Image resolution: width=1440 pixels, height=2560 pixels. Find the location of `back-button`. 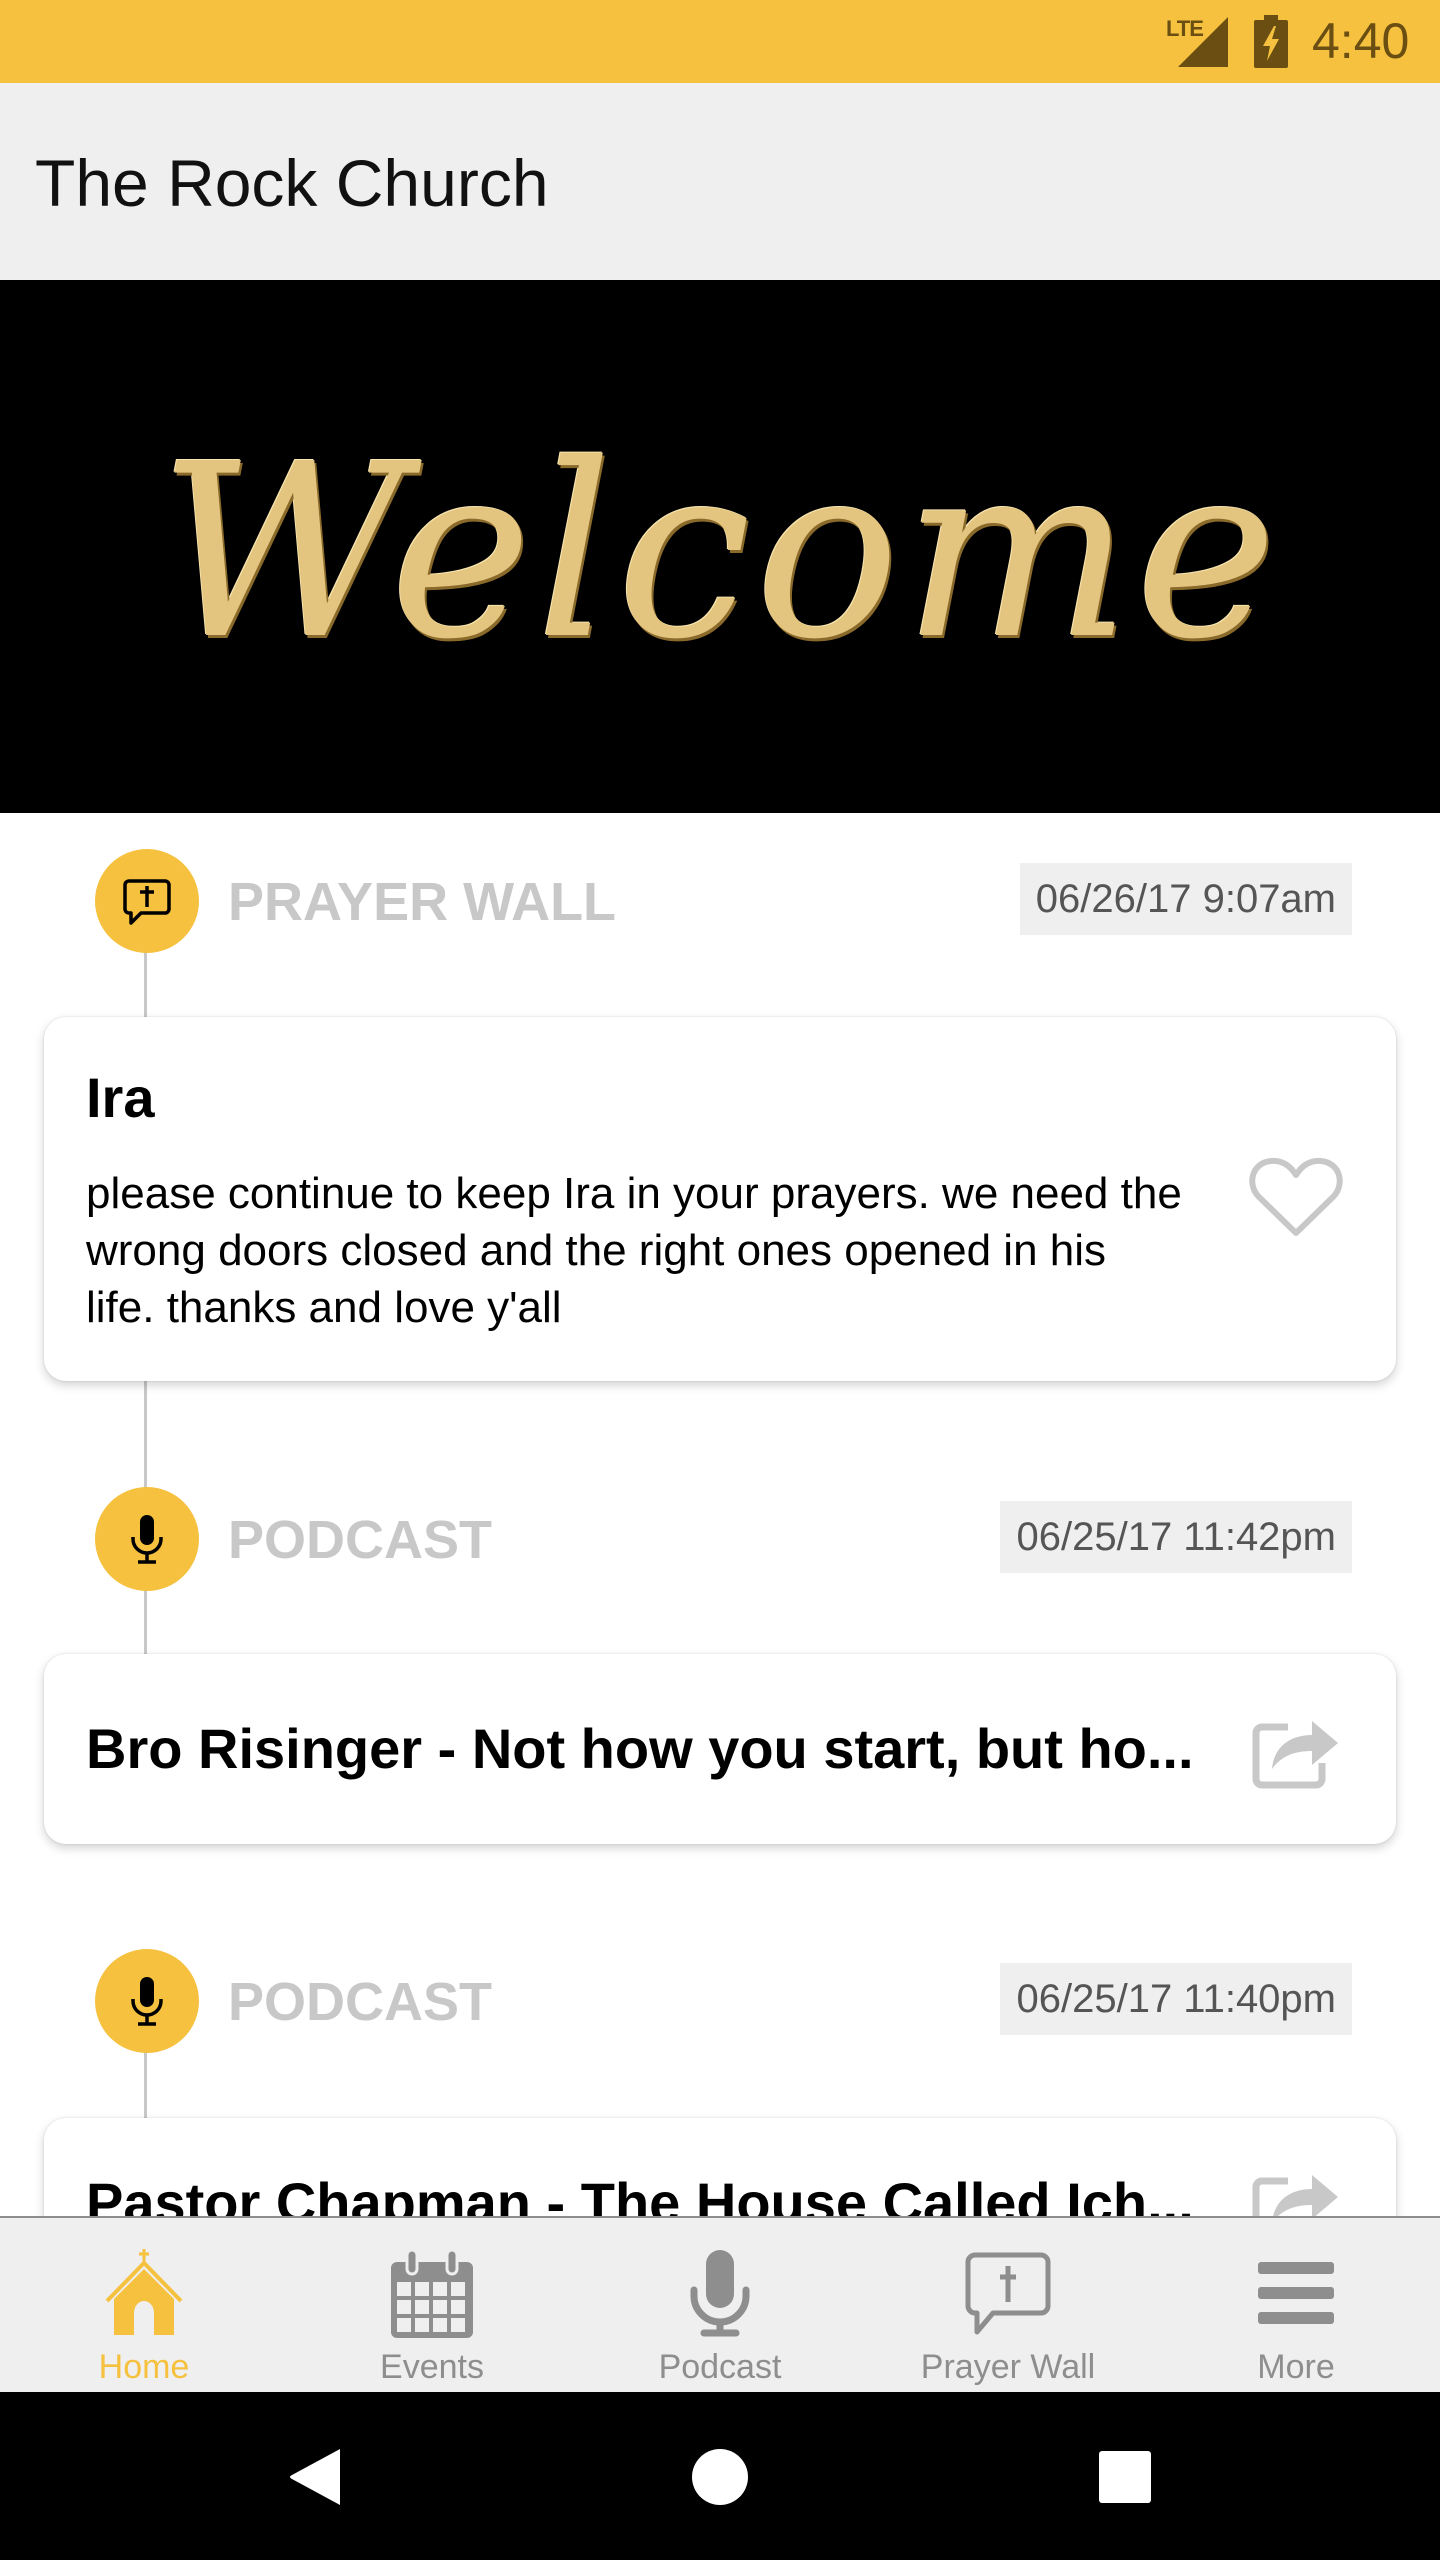

back-button is located at coordinates (315, 2477).